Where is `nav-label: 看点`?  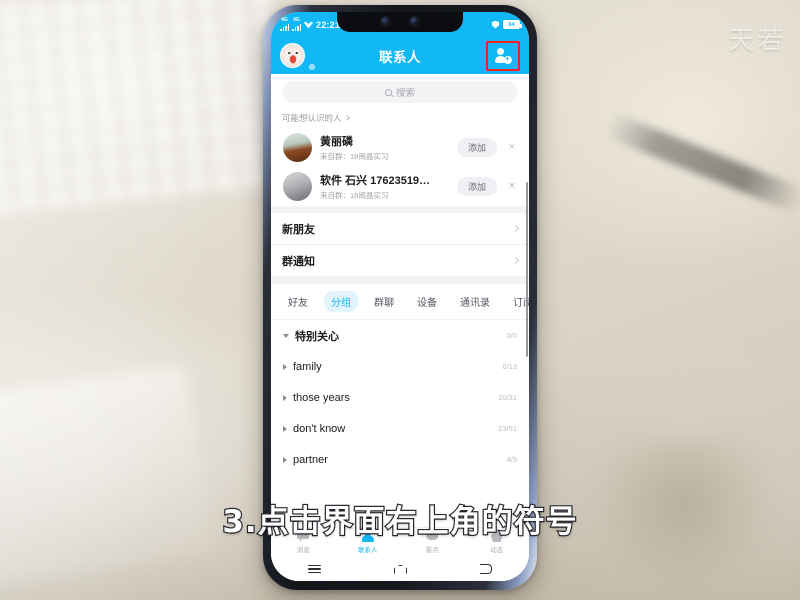 nav-label: 看点 is located at coordinates (432, 550).